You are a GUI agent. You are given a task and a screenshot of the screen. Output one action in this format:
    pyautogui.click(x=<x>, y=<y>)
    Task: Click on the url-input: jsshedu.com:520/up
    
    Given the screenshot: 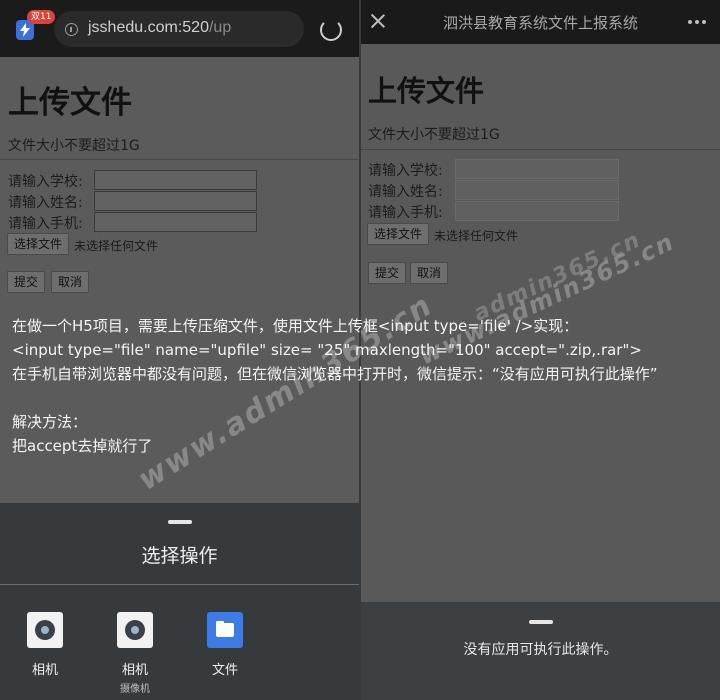 What is the action you would take?
    pyautogui.click(x=179, y=29)
    